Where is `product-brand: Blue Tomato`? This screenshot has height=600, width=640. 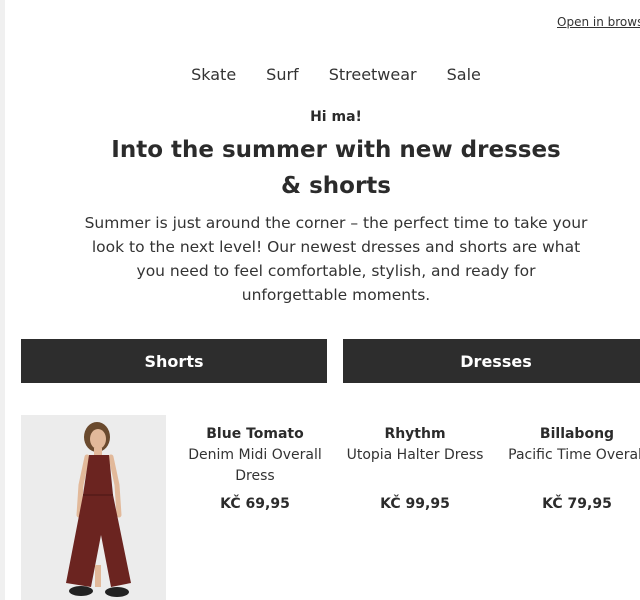
product-brand: Blue Tomato is located at coordinates (255, 434).